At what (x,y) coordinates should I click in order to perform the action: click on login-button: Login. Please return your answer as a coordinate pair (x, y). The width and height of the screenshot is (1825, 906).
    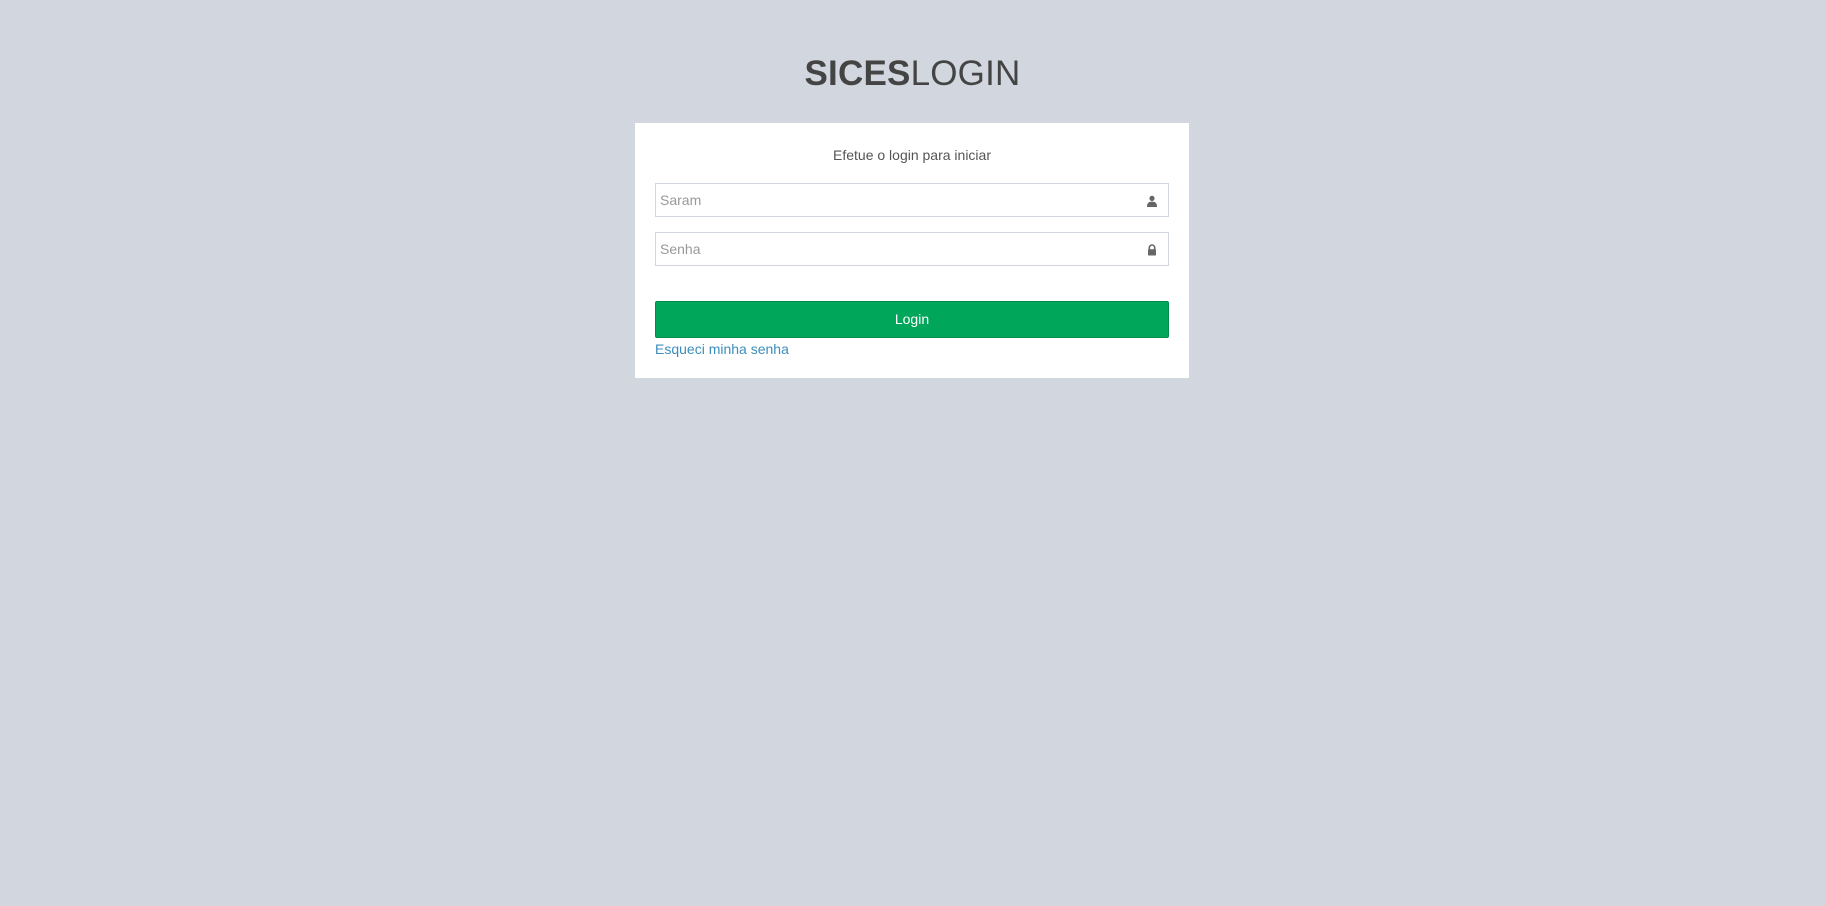
    Looking at the image, I should click on (912, 319).